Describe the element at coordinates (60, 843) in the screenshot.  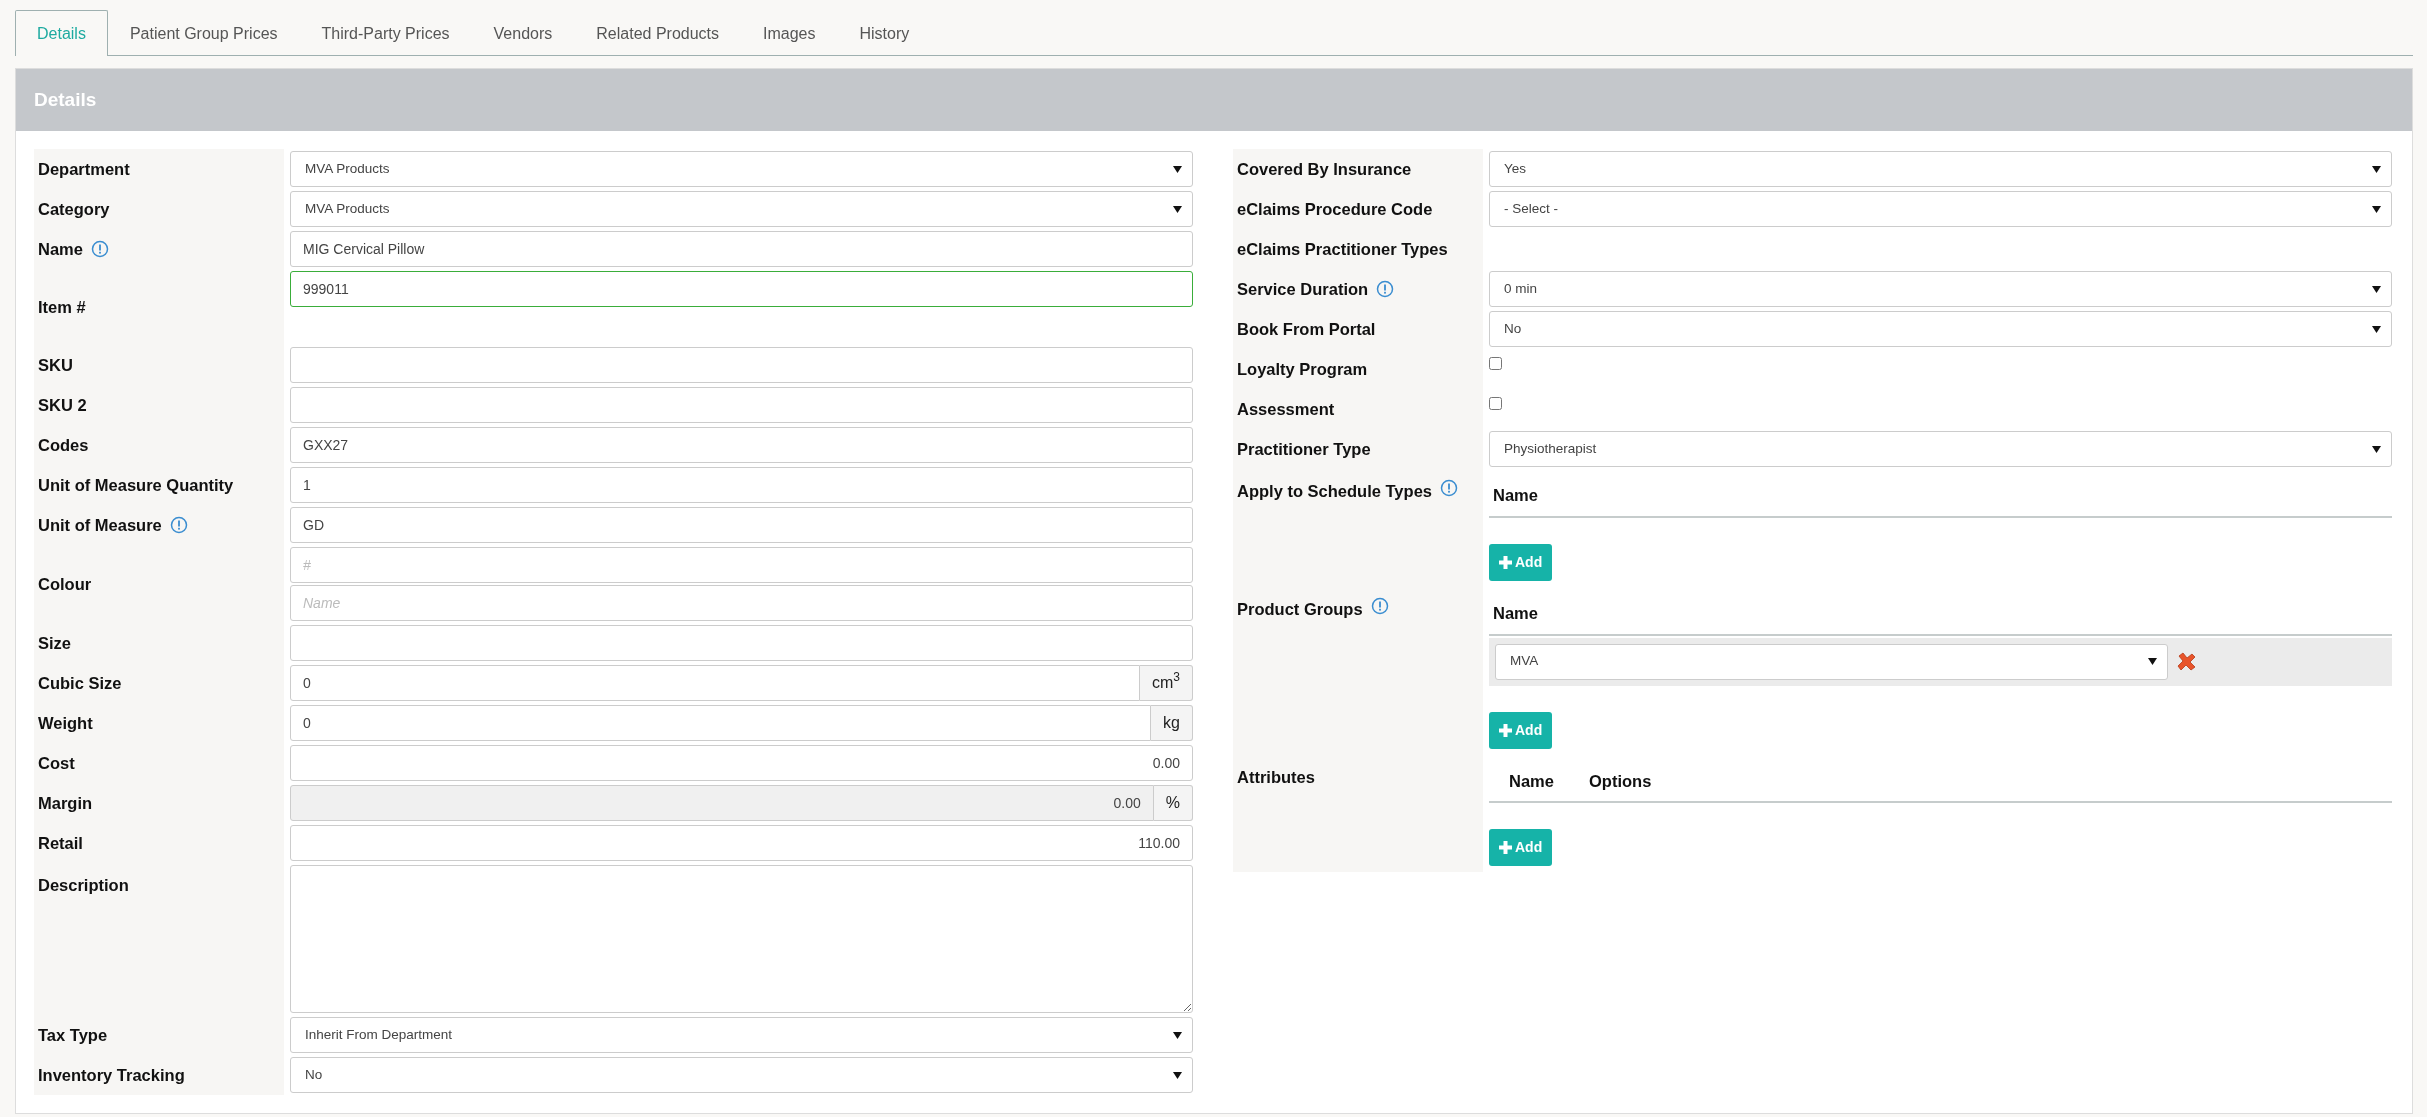
I see `field-label: Retail` at that location.